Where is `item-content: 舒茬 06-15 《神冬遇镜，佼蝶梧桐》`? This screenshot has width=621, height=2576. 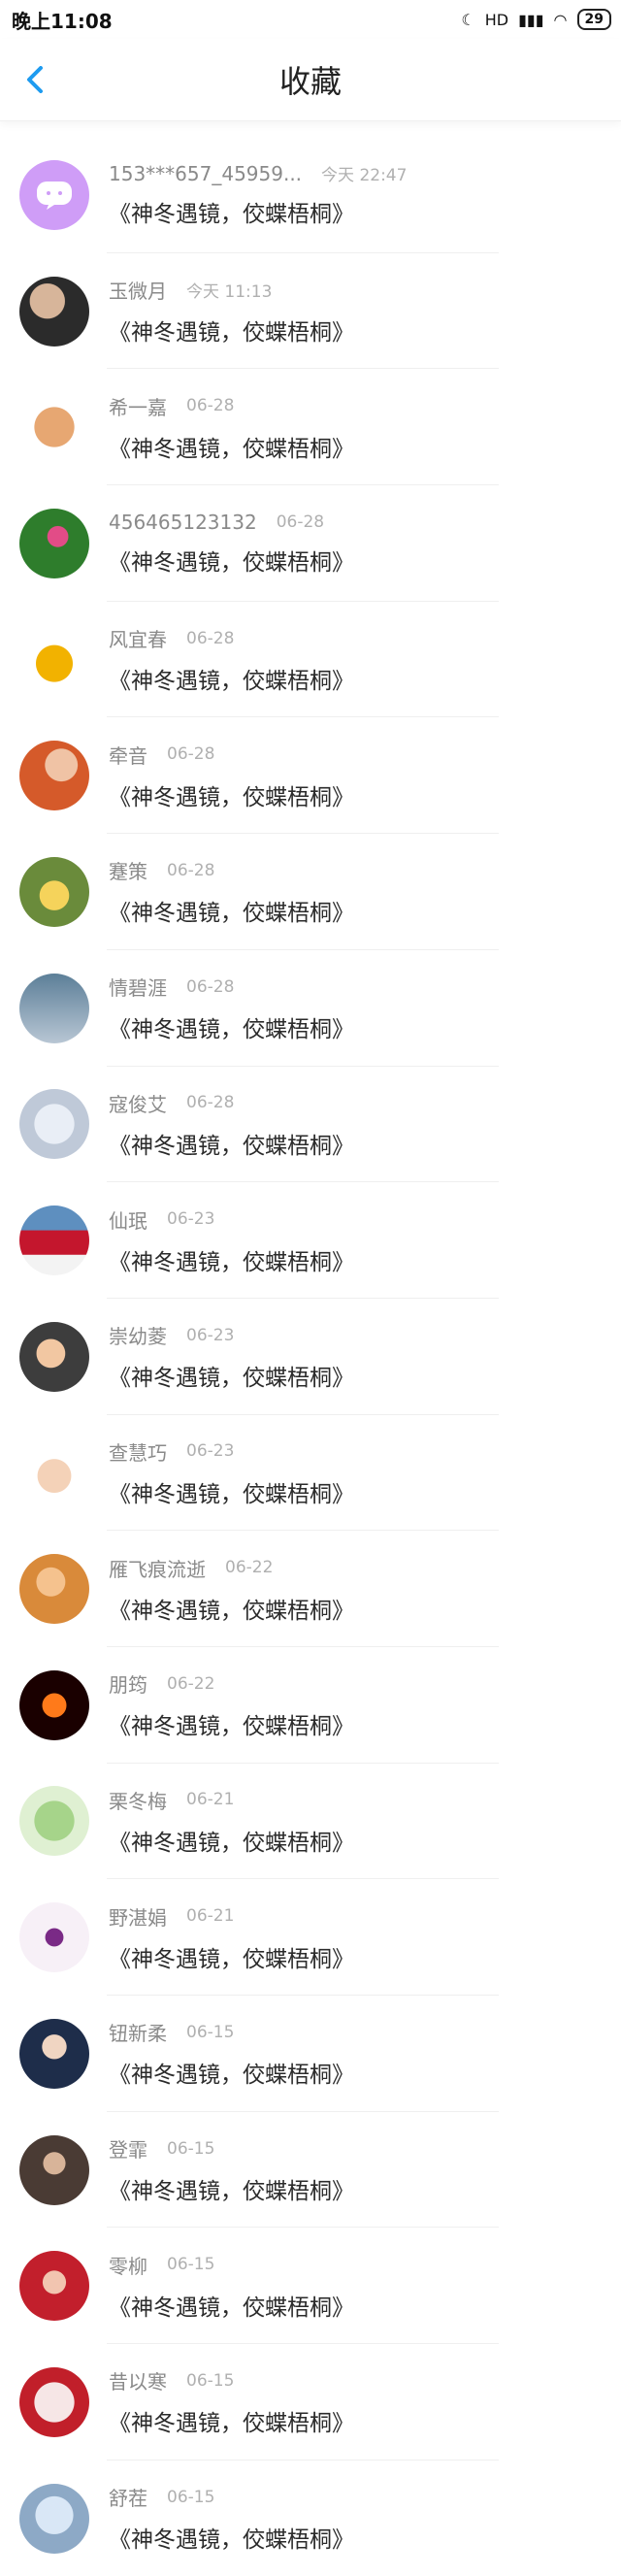 item-content: 舒茬 06-15 《神冬遇镜，佼蝶梧桐》 is located at coordinates (365, 2518).